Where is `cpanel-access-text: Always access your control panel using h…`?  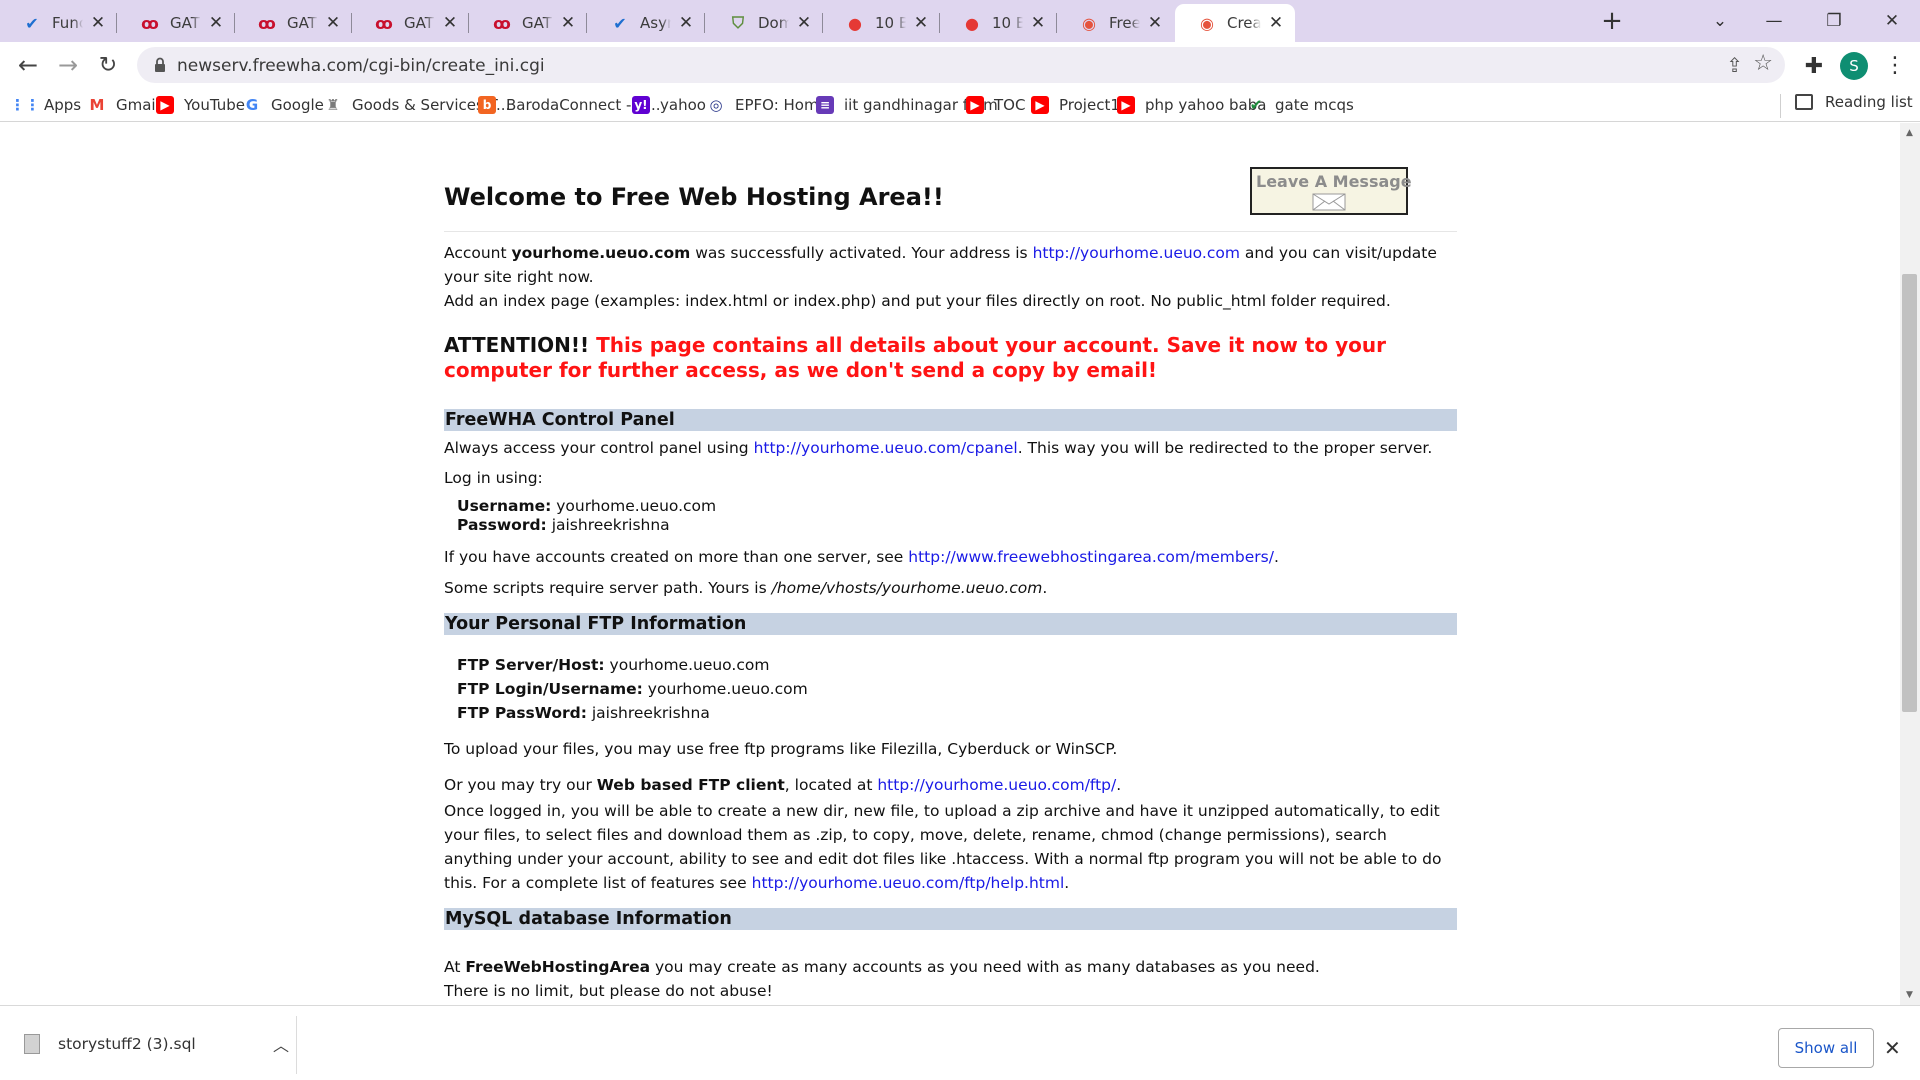 cpanel-access-text: Always access your control panel using h… is located at coordinates (938, 448).